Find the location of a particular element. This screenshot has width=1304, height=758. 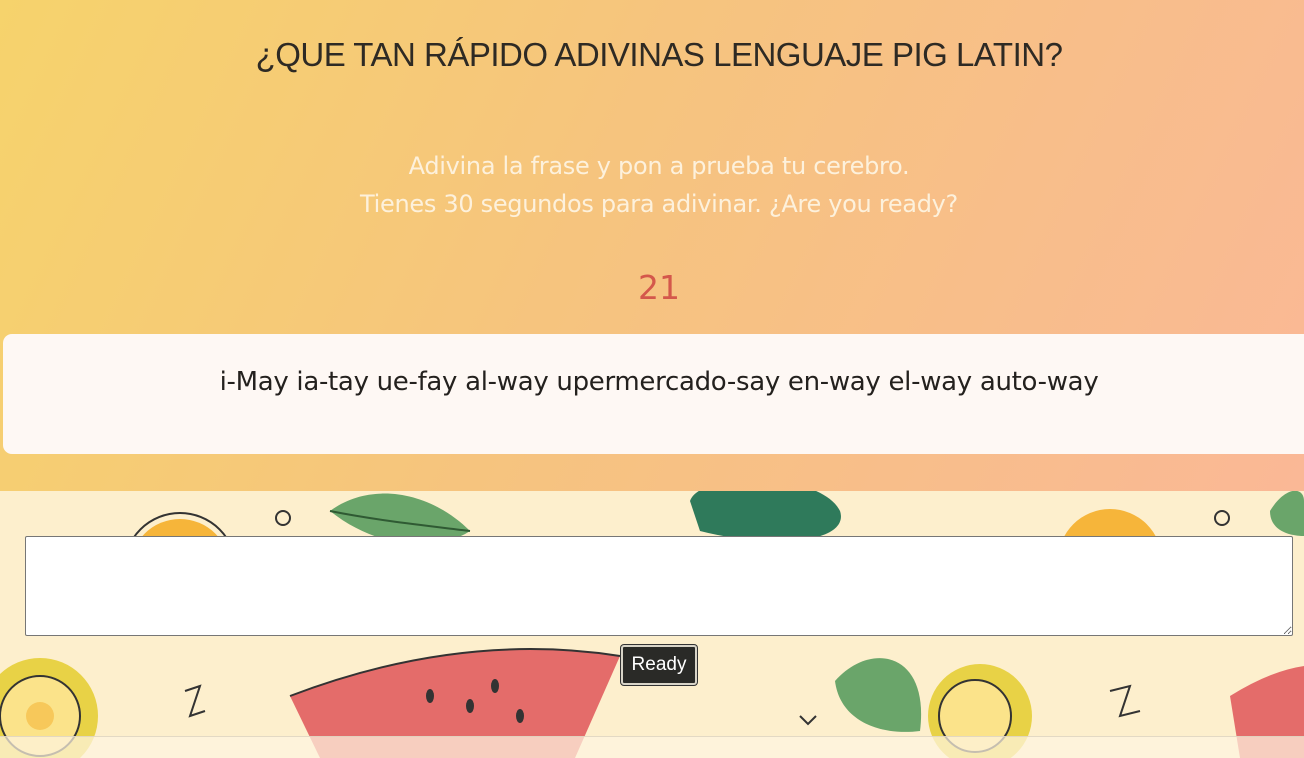

countdown-timer: 21 is located at coordinates (659, 287).